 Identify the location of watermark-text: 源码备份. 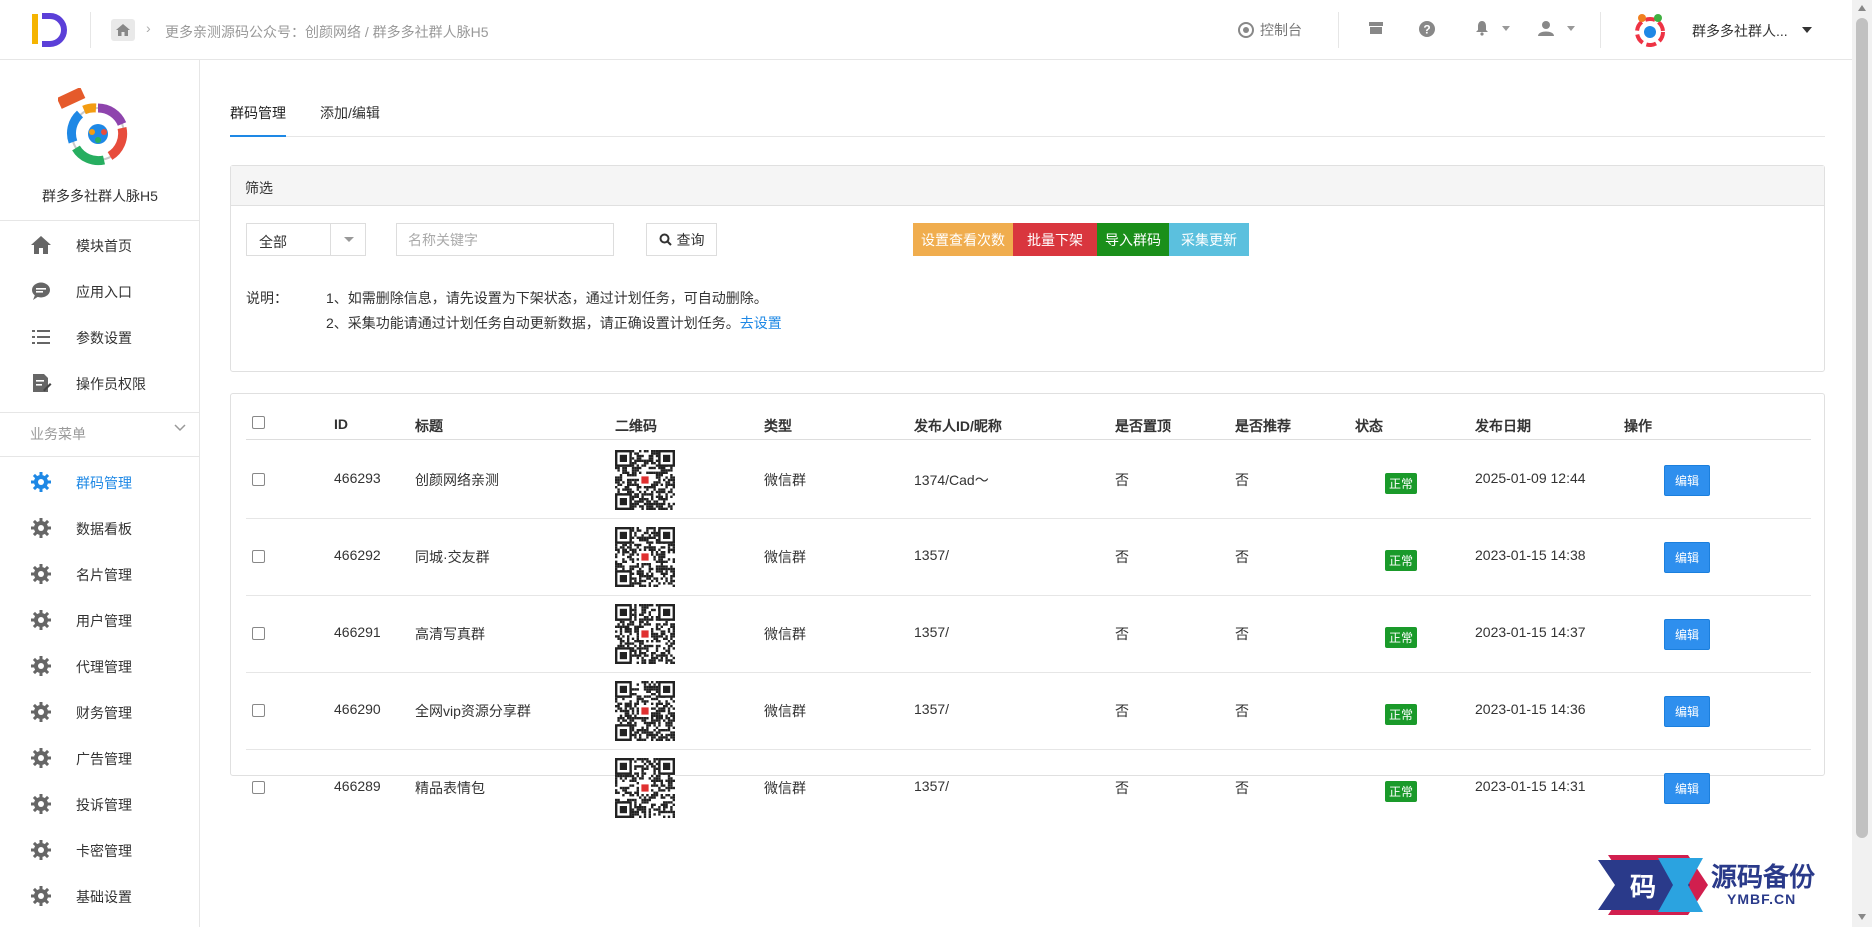
(1763, 878).